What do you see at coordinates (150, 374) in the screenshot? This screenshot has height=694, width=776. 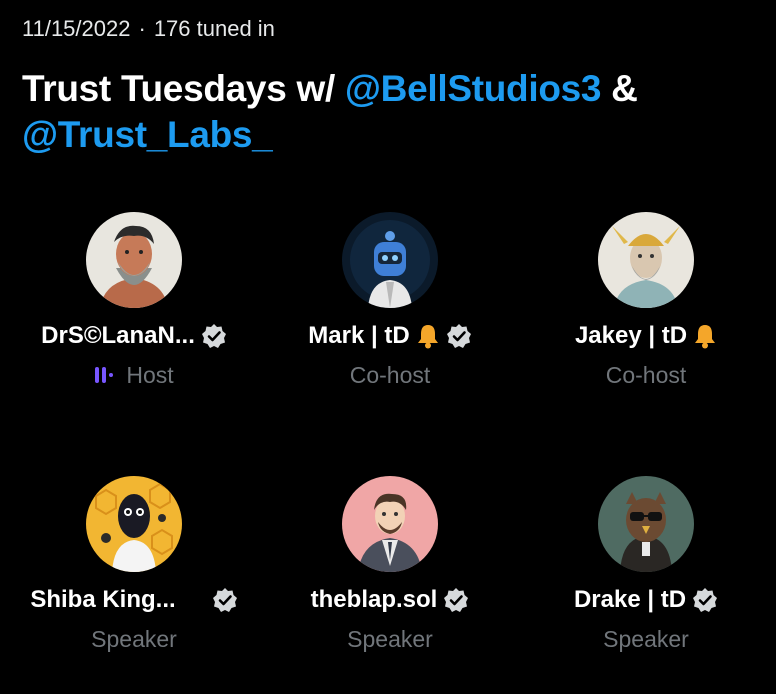 I see `participant-role: Host` at bounding box center [150, 374].